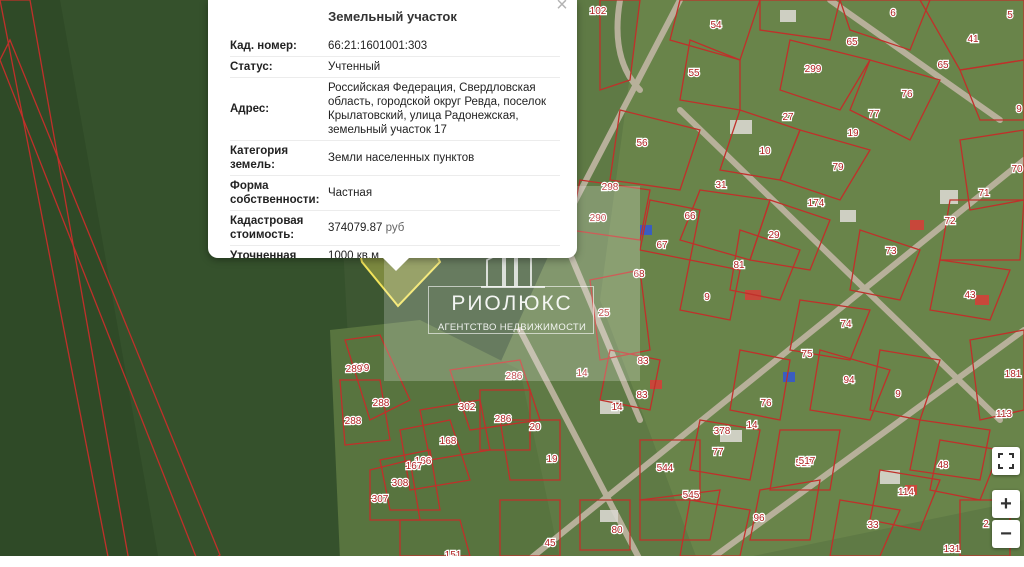 This screenshot has height=567, width=1024. I want to click on cadastral-value: 374079.87, so click(355, 228).